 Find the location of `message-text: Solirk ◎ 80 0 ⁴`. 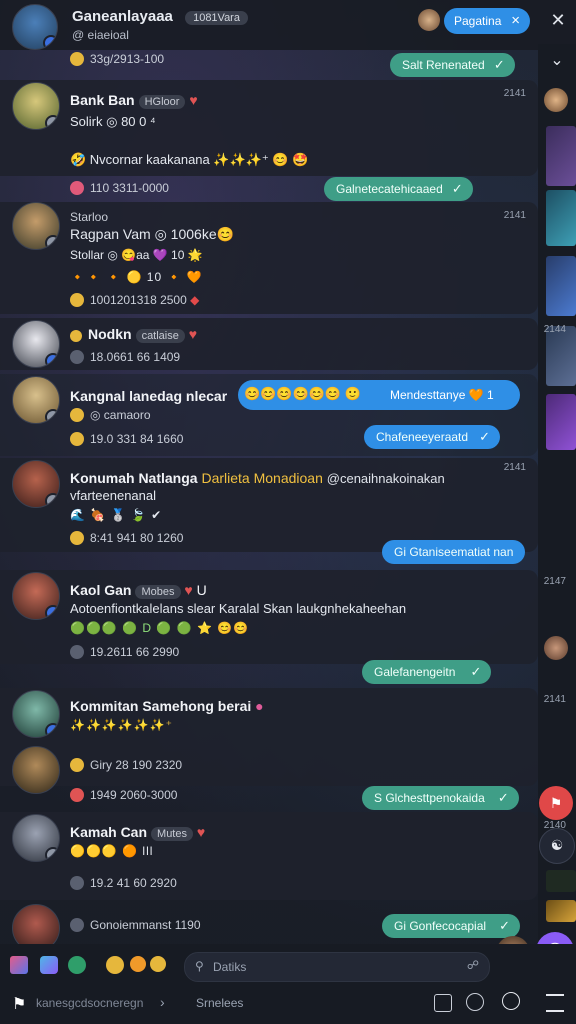

message-text: Solirk ◎ 80 0 ⁴ is located at coordinates (113, 121).